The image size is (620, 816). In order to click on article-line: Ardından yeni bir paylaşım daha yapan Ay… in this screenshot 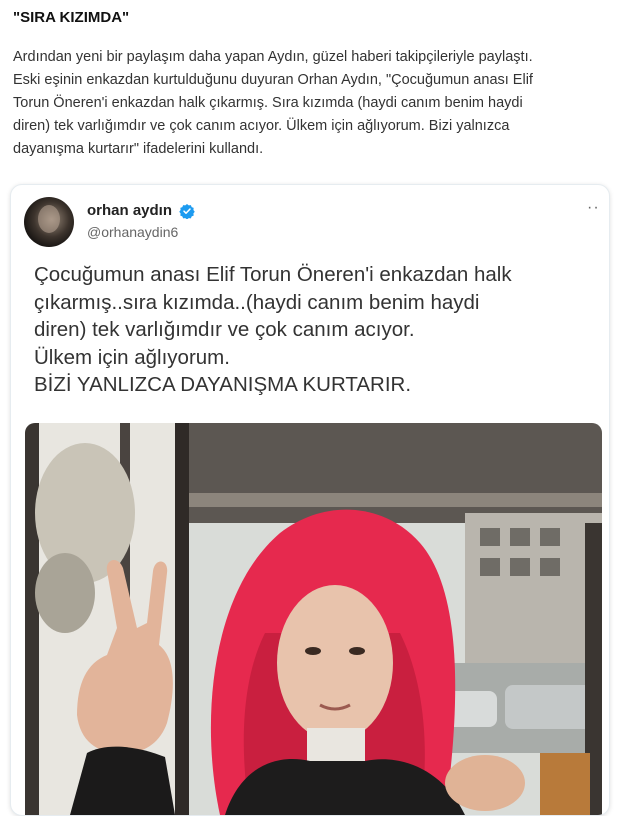, I will do `click(273, 57)`.